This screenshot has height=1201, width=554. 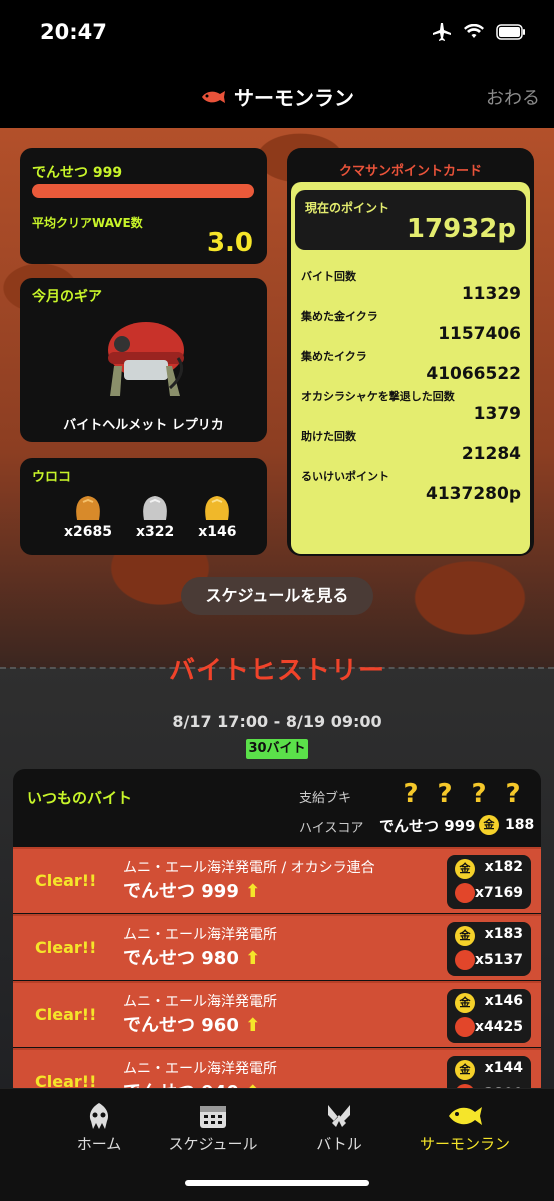 What do you see at coordinates (489, 949) in the screenshot?
I see `egg-counts: 金 x183 x5137` at bounding box center [489, 949].